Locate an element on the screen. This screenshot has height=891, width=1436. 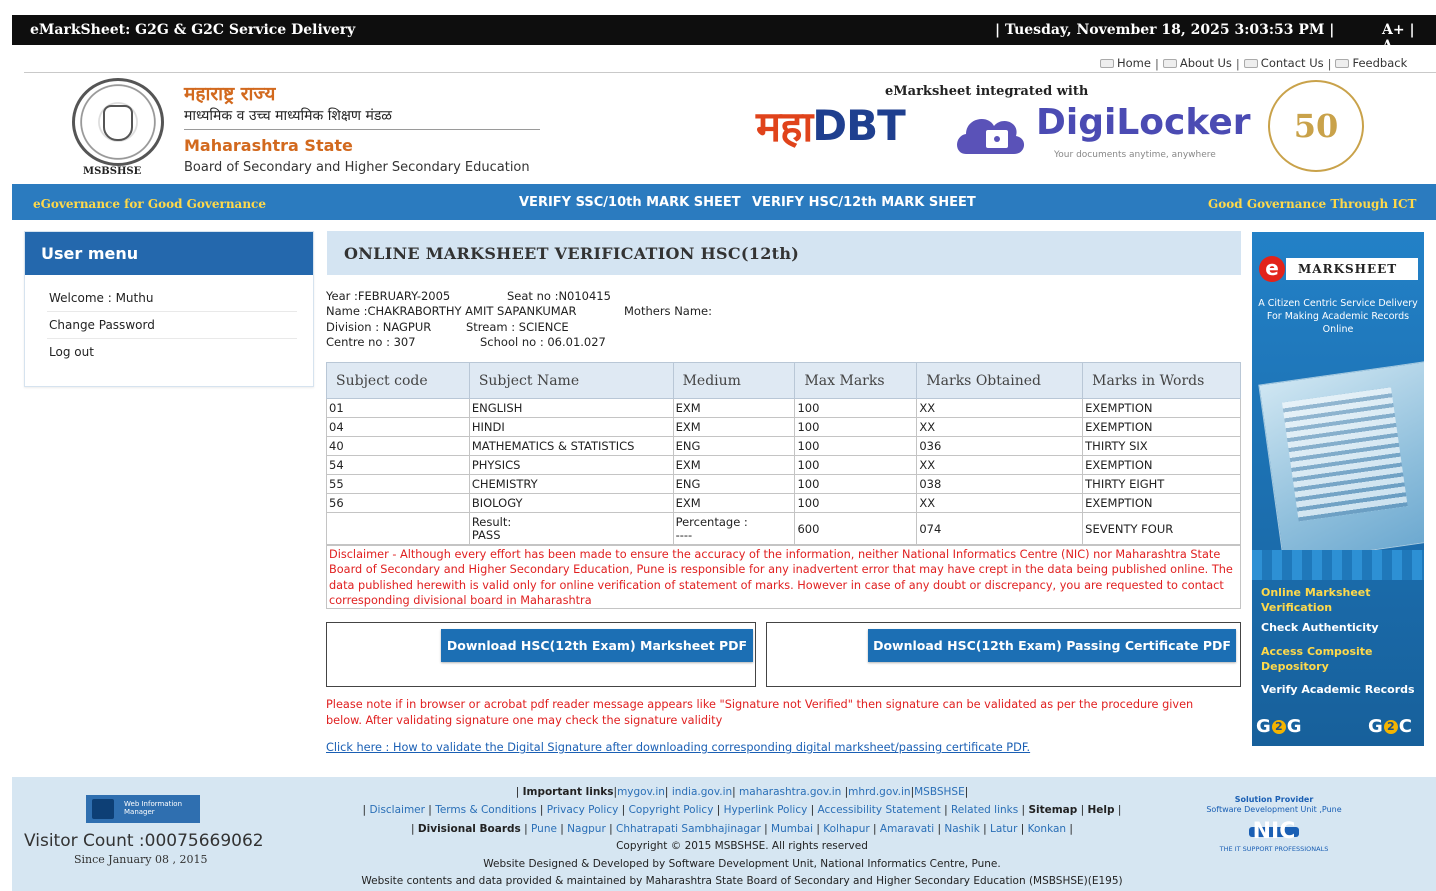
msbshse-link: MSBSHSE is located at coordinates (939, 792).